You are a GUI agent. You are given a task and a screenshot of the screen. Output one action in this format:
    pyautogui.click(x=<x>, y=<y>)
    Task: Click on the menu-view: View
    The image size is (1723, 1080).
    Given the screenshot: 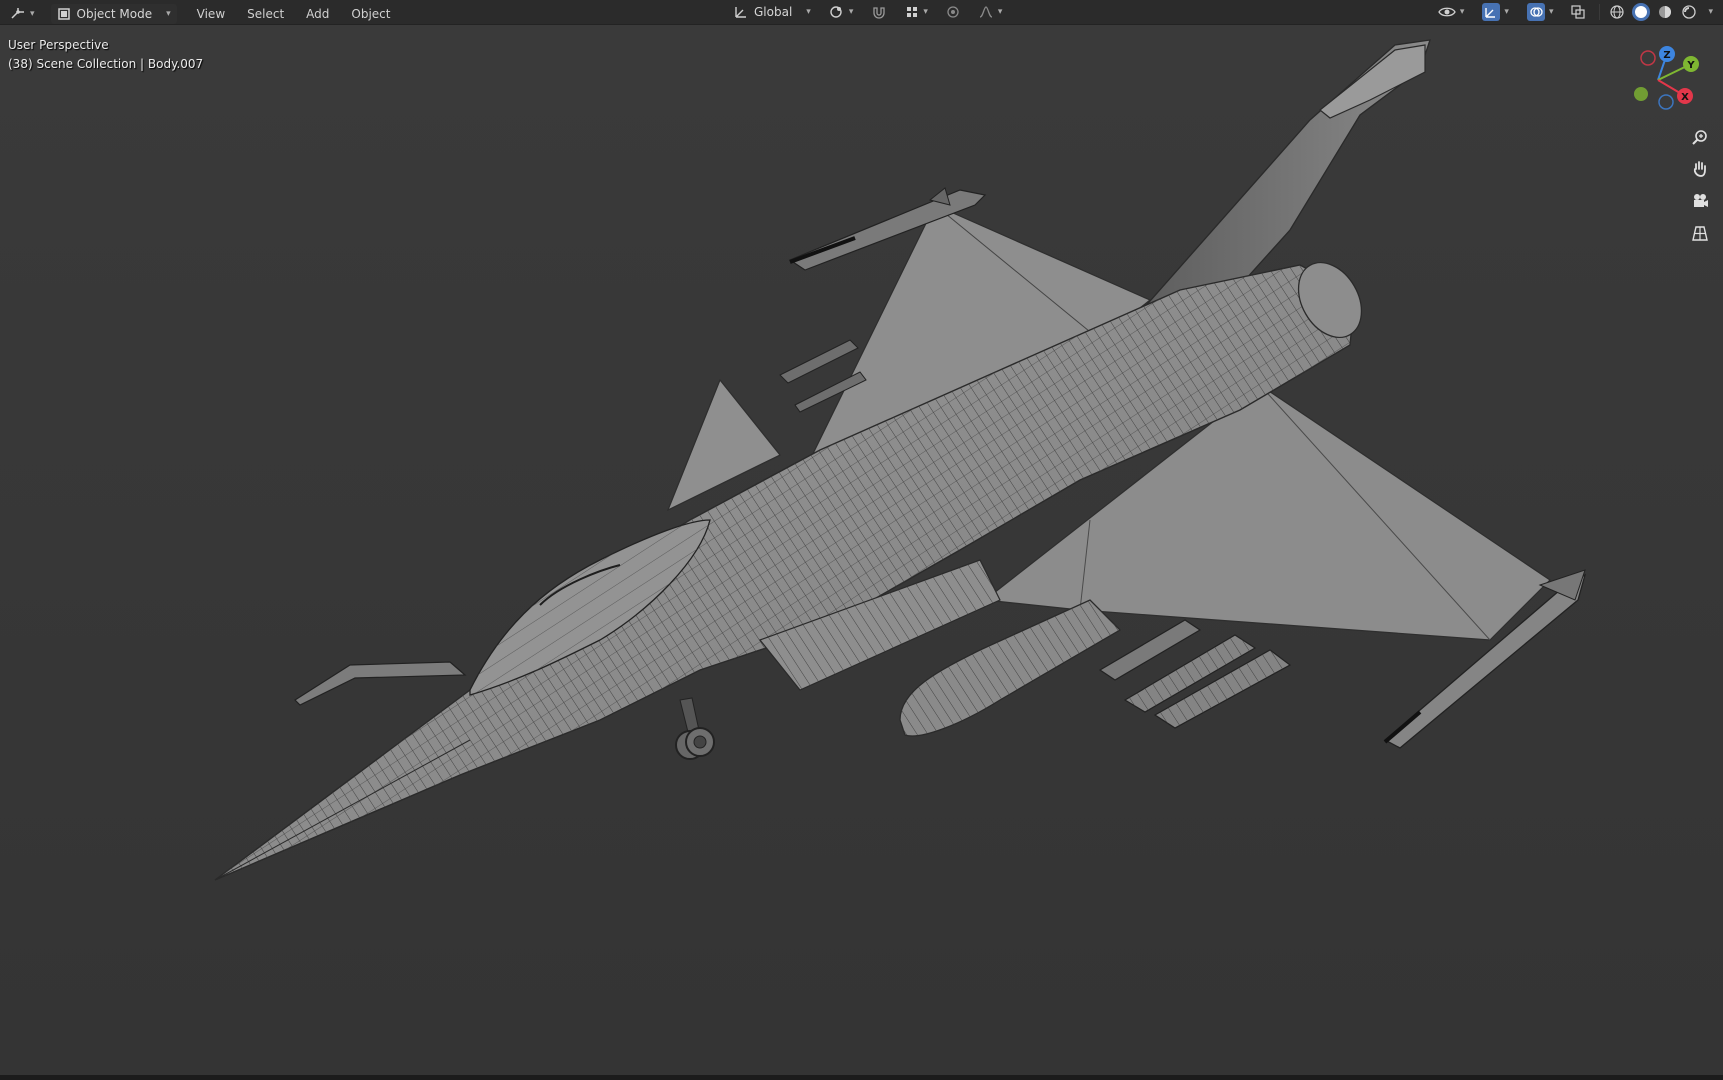 What is the action you would take?
    pyautogui.click(x=211, y=14)
    